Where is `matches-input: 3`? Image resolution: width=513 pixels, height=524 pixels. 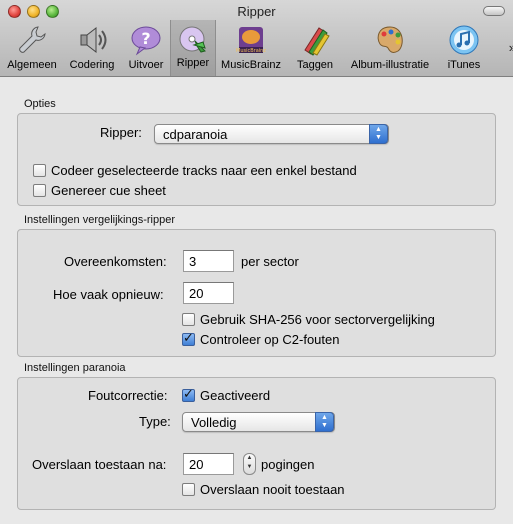
matches-input: 3 is located at coordinates (208, 261).